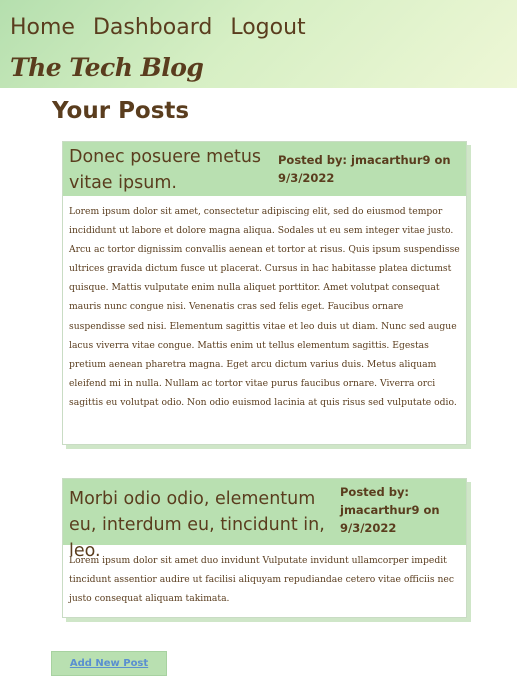 The height and width of the screenshot is (684, 517). Describe the element at coordinates (107, 67) in the screenshot. I see `site-brand: The Tech Blog` at that location.